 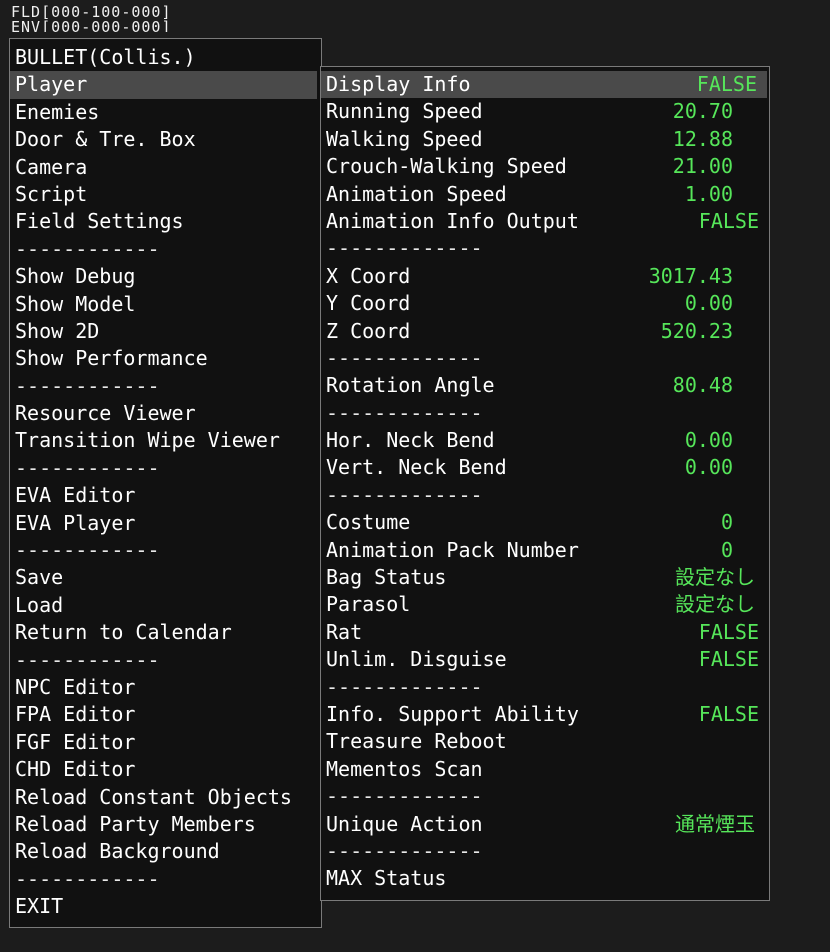 I want to click on menu-item-transition-wipe-viewer: Transition Wipe Viewer, so click(x=165, y=440).